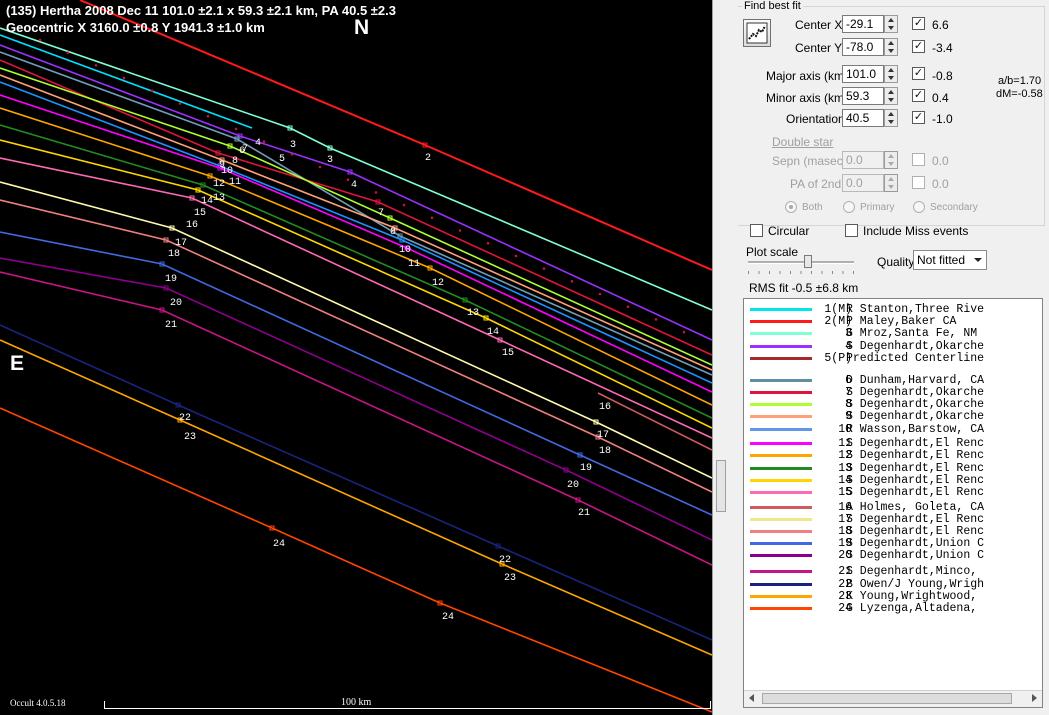 This screenshot has width=1049, height=715. Describe the element at coordinates (915, 556) in the screenshot. I see `observer-name: S Degenhardt,Union C` at that location.